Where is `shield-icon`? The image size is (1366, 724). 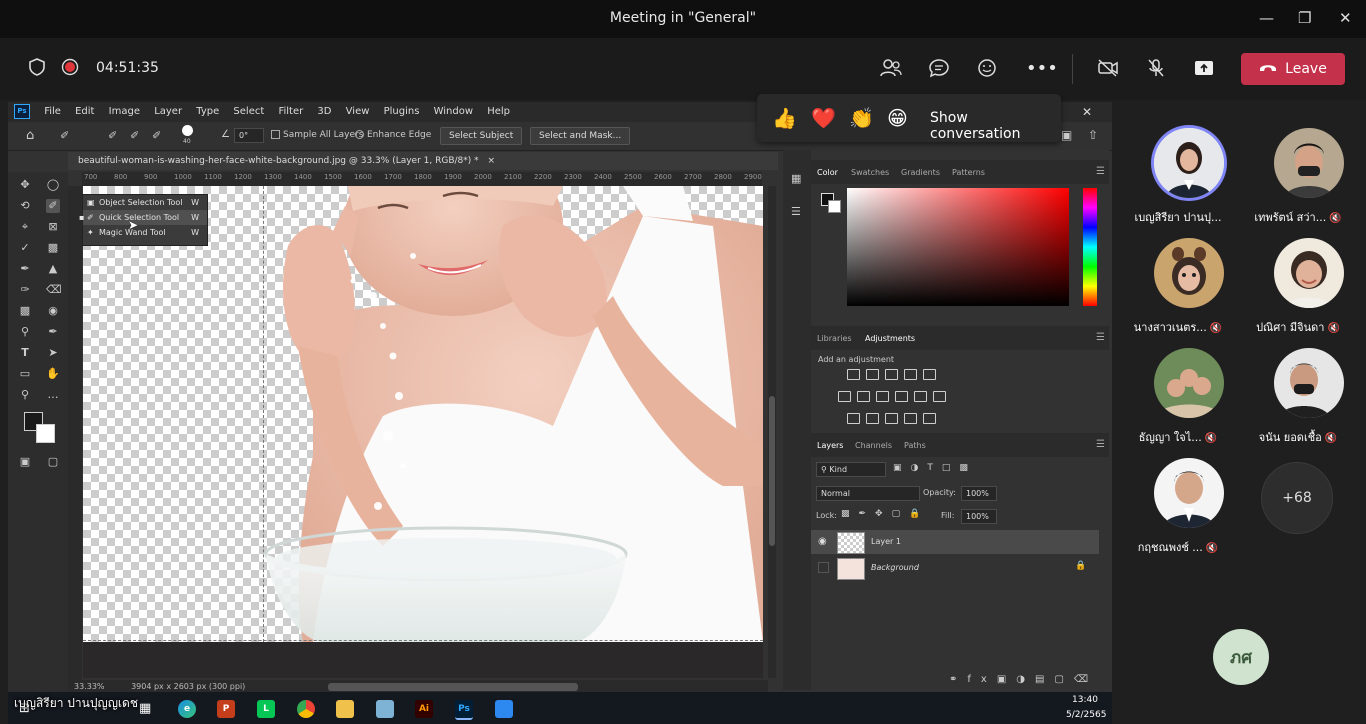 shield-icon is located at coordinates (37, 69).